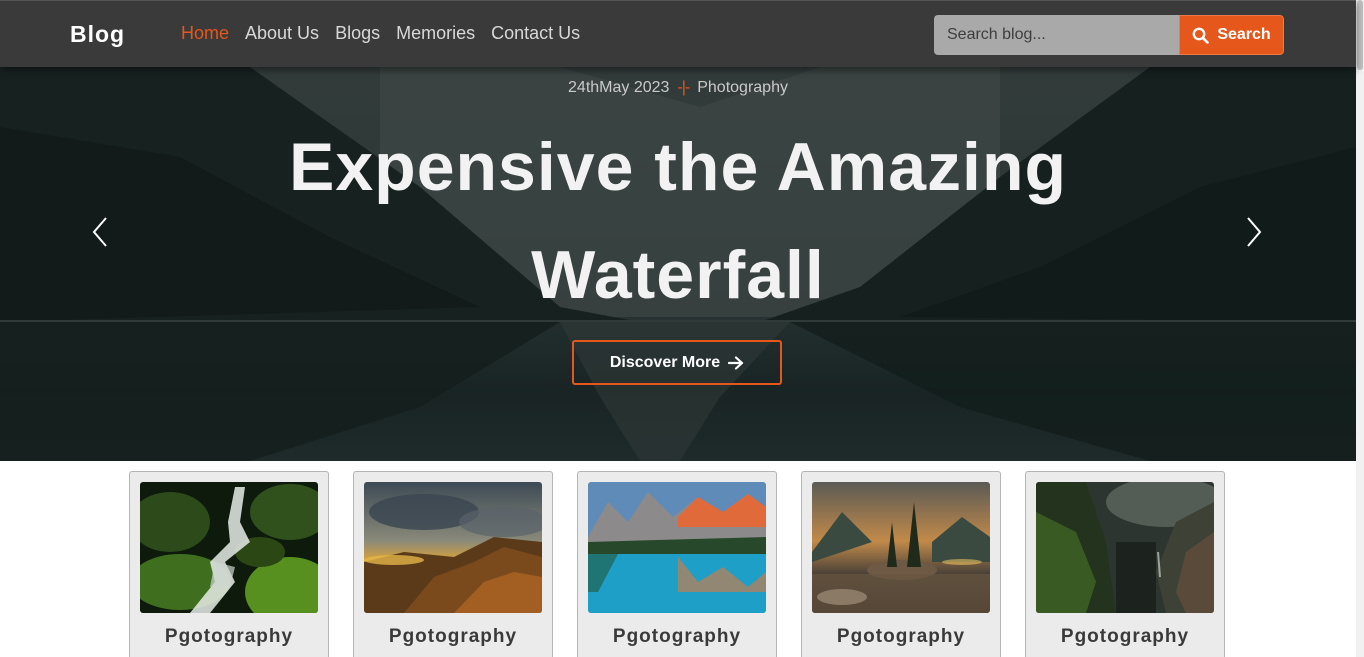 This screenshot has width=1364, height=657. I want to click on search-input, so click(1056, 35).